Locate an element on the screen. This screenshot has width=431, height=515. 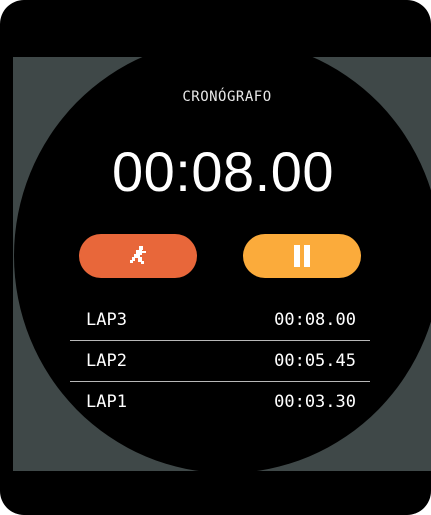
lap-label: LAP3 is located at coordinates (106, 320).